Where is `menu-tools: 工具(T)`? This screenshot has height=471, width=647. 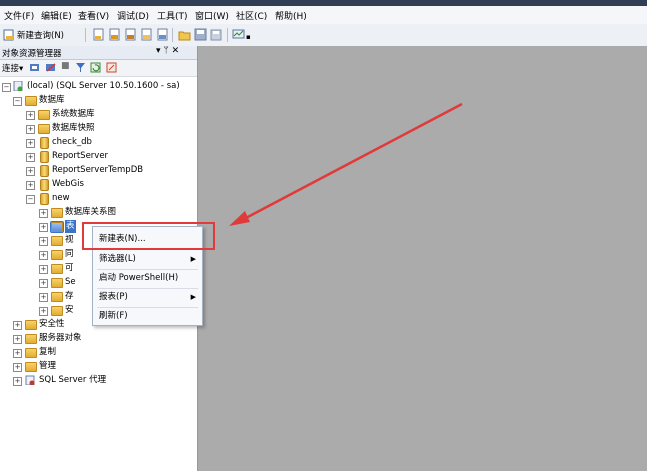 menu-tools: 工具(T) is located at coordinates (172, 15).